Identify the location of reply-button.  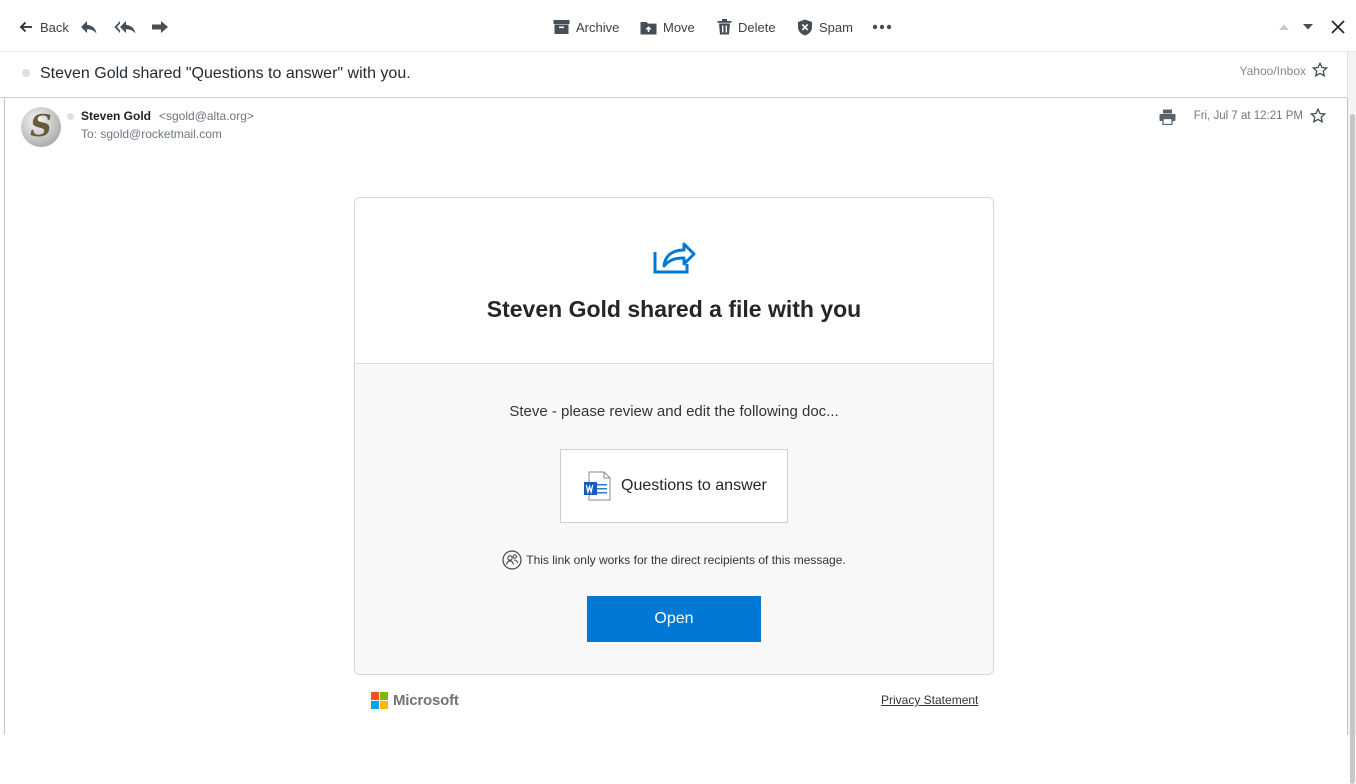
(89, 27).